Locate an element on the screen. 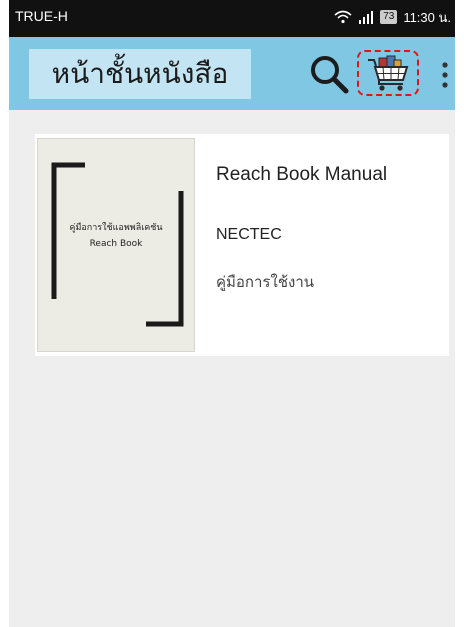 The image size is (464, 627). wifi-icon is located at coordinates (343, 17).